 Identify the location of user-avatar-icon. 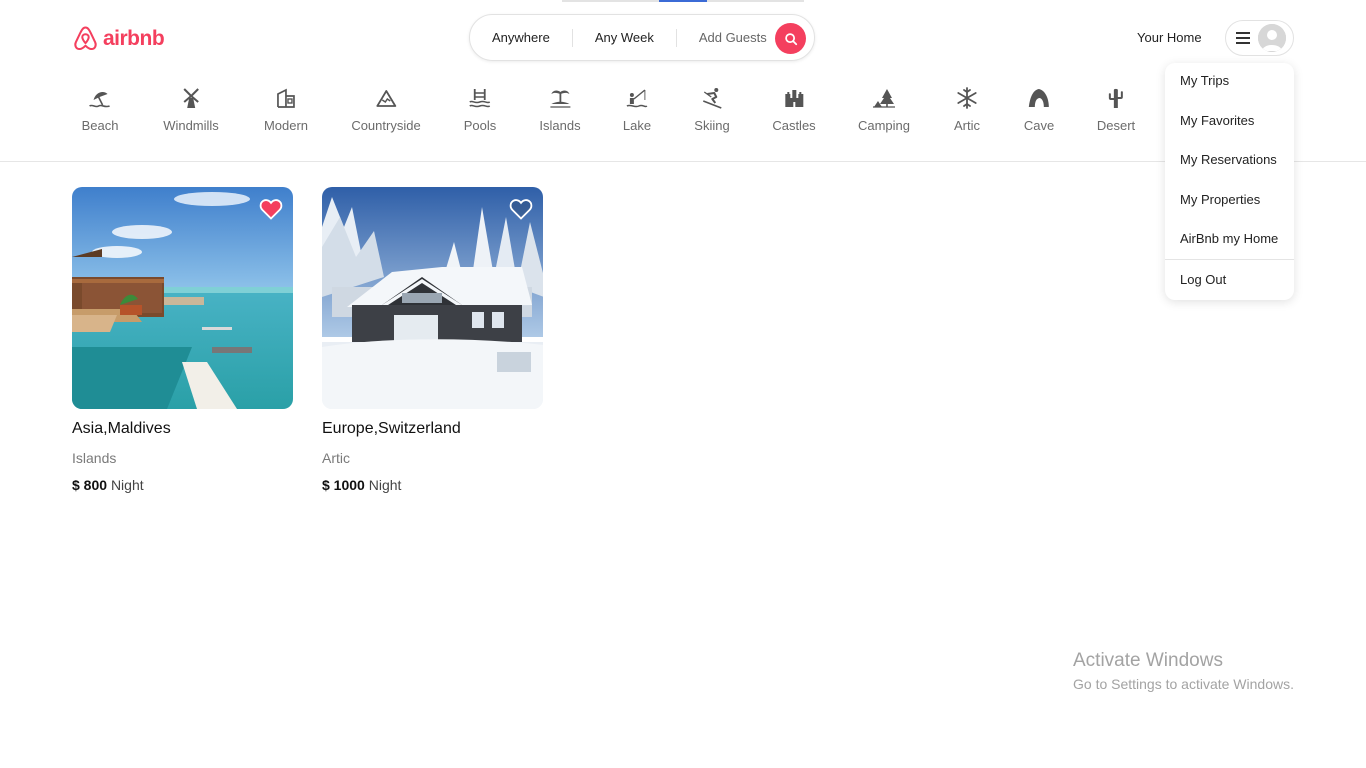
(1272, 38).